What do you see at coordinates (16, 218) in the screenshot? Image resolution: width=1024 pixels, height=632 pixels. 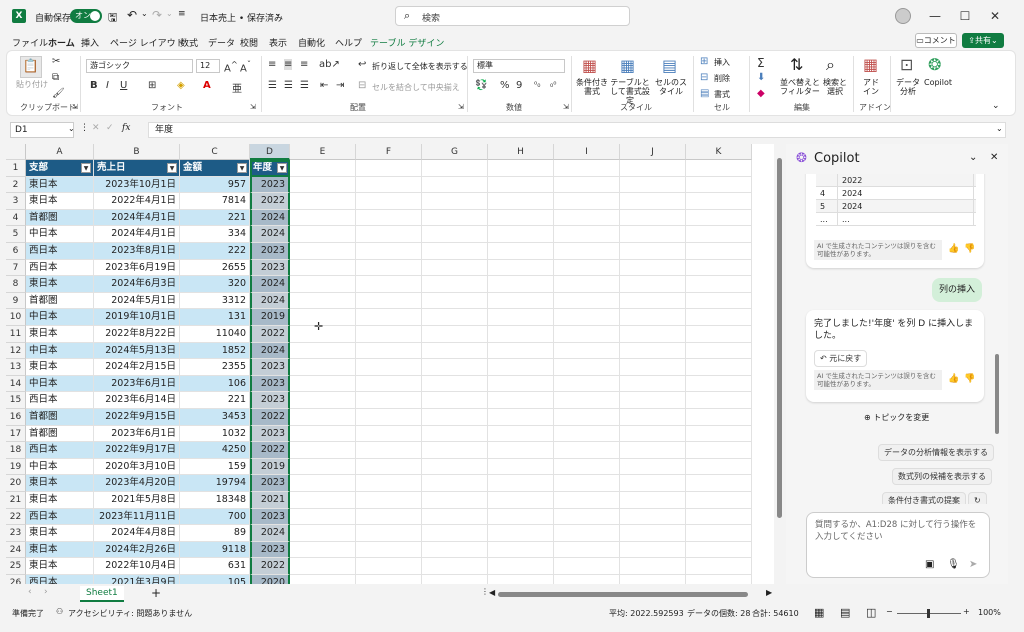 I see `row-header: 4` at bounding box center [16, 218].